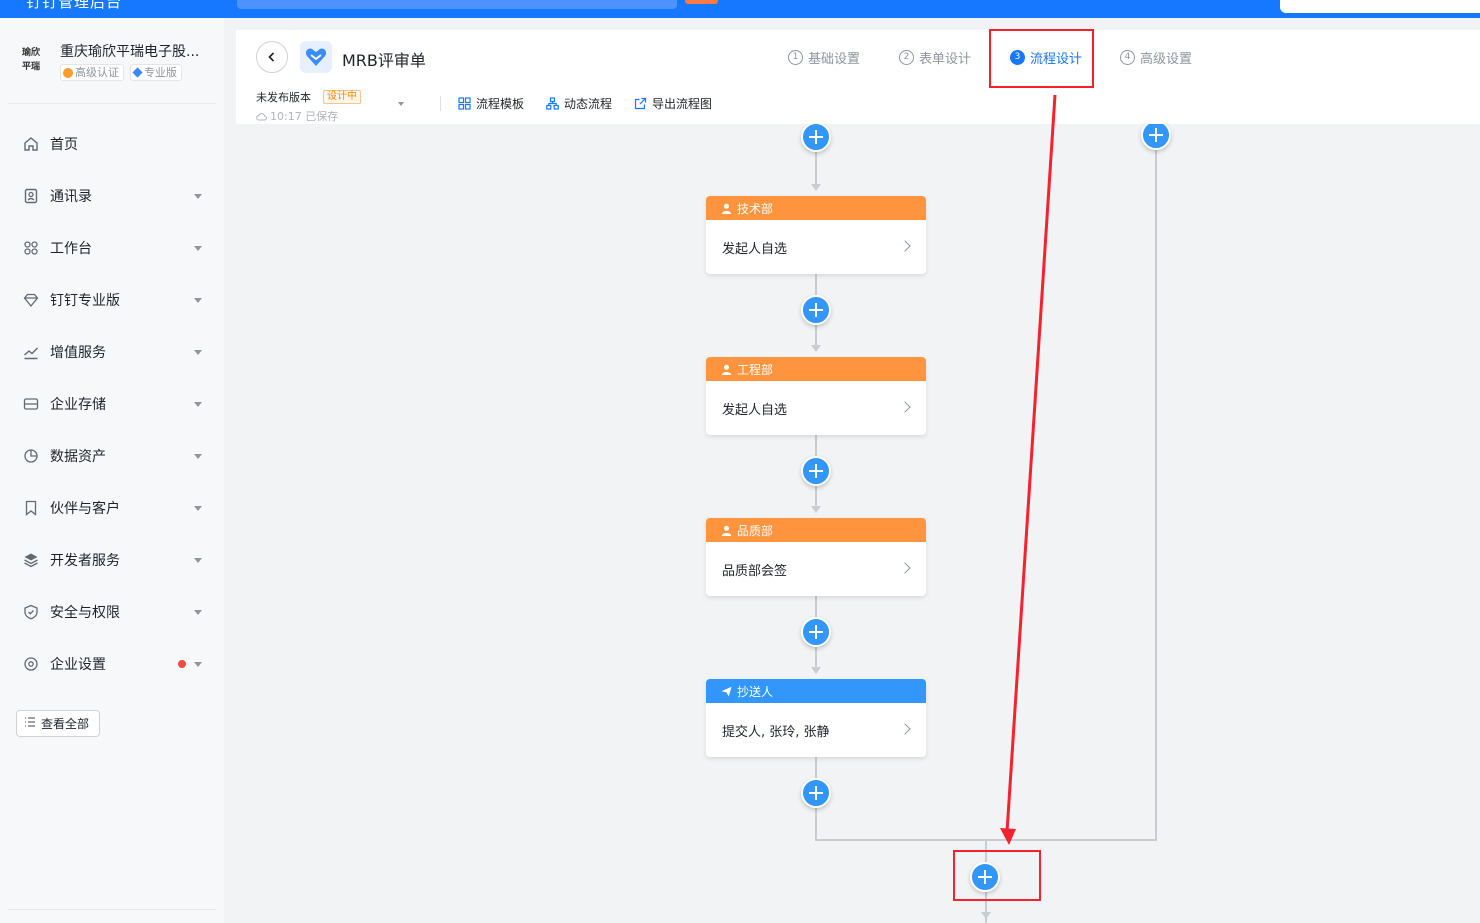  I want to click on node-title: 工程部, so click(755, 369).